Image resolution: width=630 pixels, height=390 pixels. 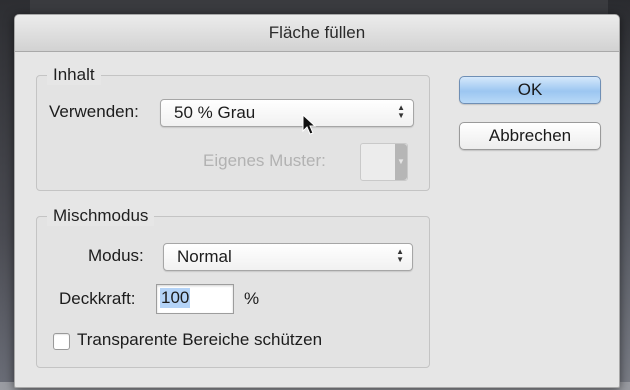 I want to click on modus-value: Normal, so click(x=204, y=256).